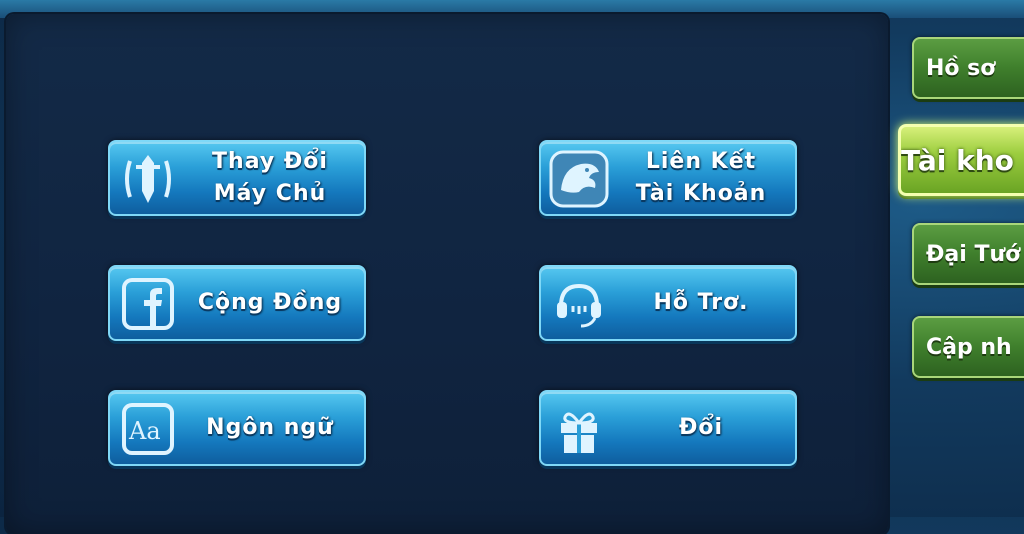  I want to click on language-line1: Ngôn ngữ, so click(270, 427).